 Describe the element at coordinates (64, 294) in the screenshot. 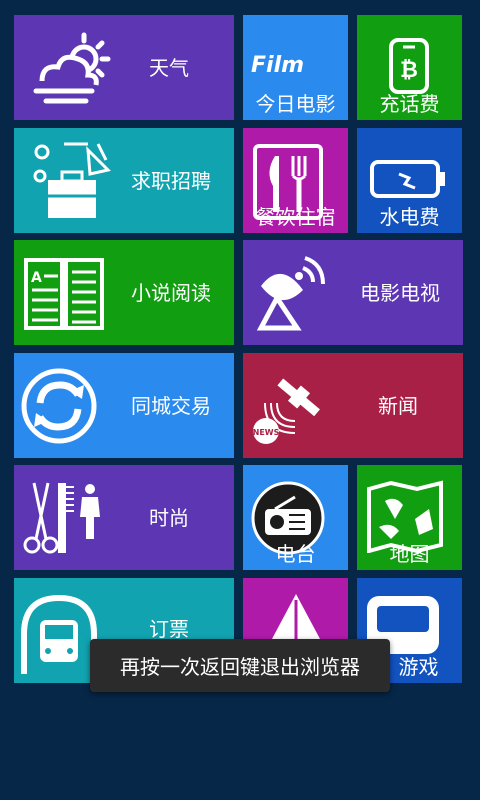

I see `book-icon: A` at that location.